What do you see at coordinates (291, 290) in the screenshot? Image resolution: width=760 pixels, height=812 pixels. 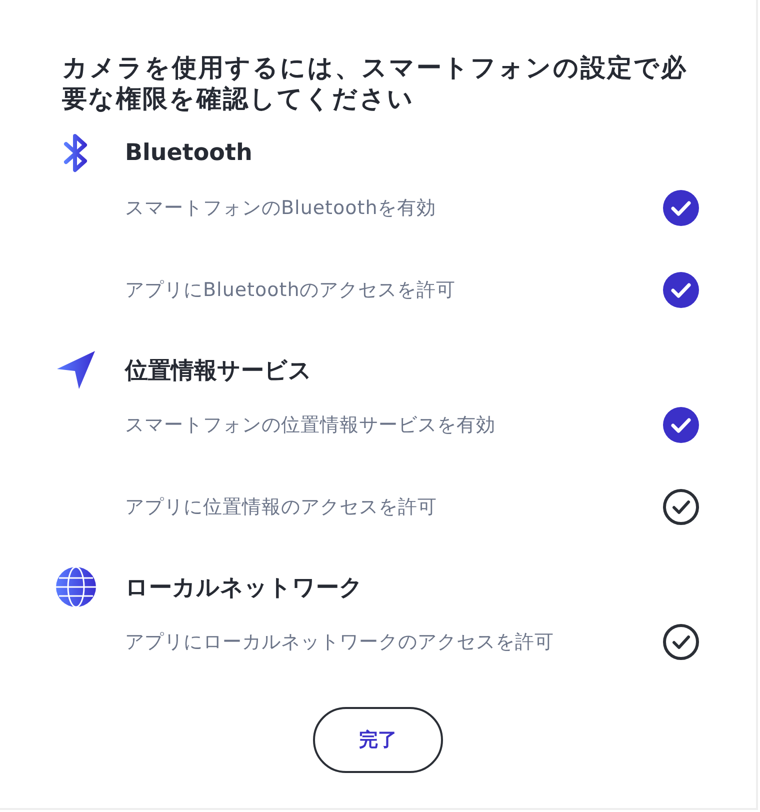 I see `permission-label: アプリにBluetoothのアクセスを許可` at bounding box center [291, 290].